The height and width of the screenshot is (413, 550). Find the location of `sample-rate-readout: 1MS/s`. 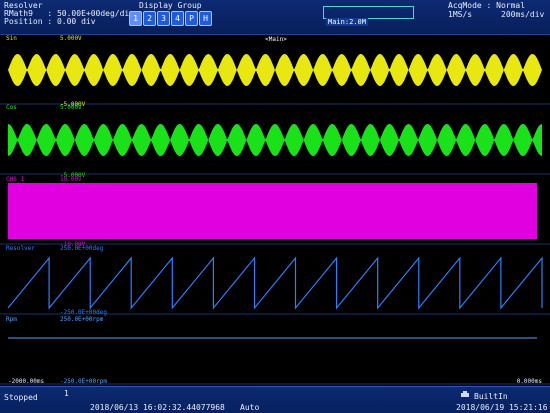

sample-rate-readout: 1MS/s is located at coordinates (460, 14).